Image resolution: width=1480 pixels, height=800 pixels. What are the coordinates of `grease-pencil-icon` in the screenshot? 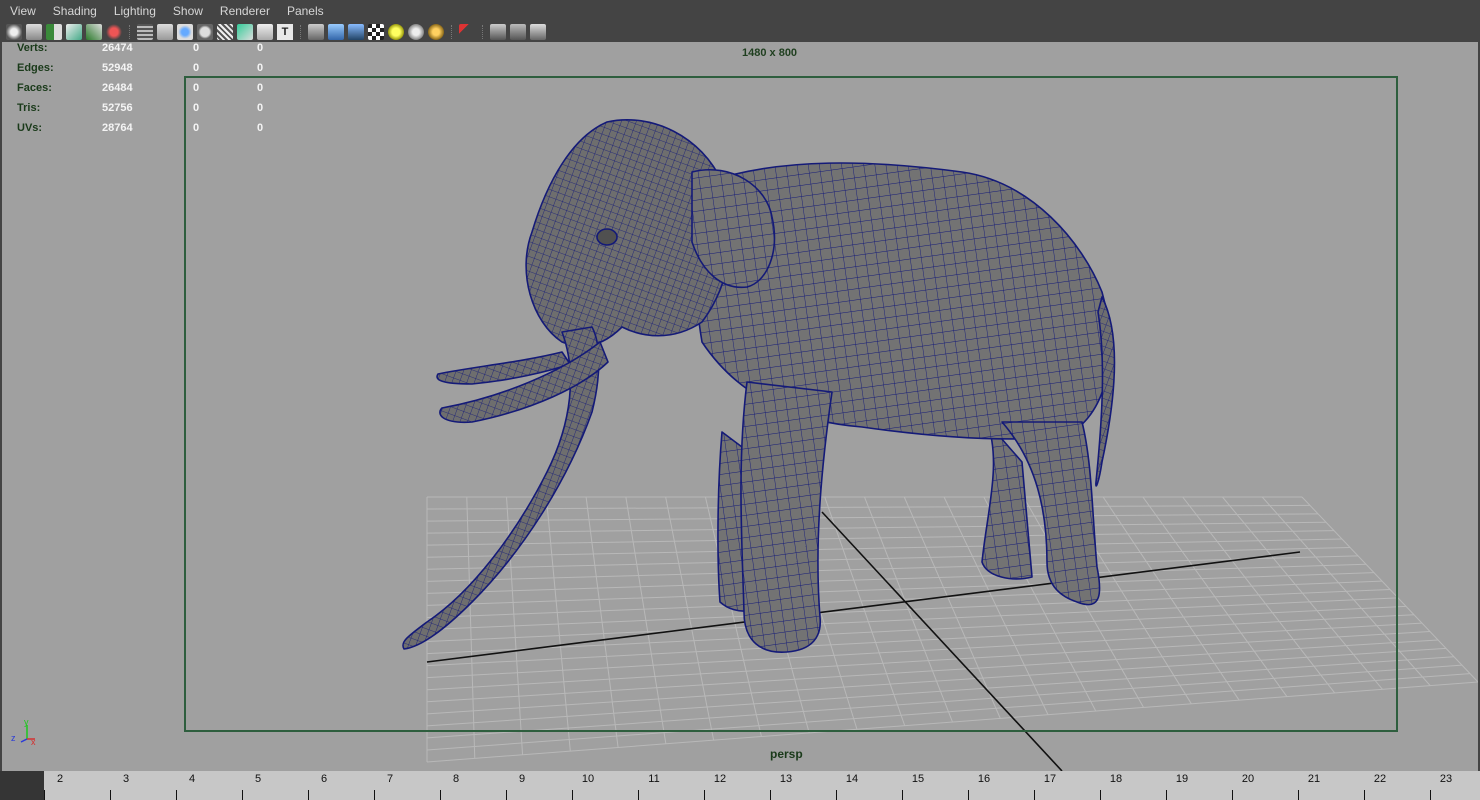 It's located at (94, 32).